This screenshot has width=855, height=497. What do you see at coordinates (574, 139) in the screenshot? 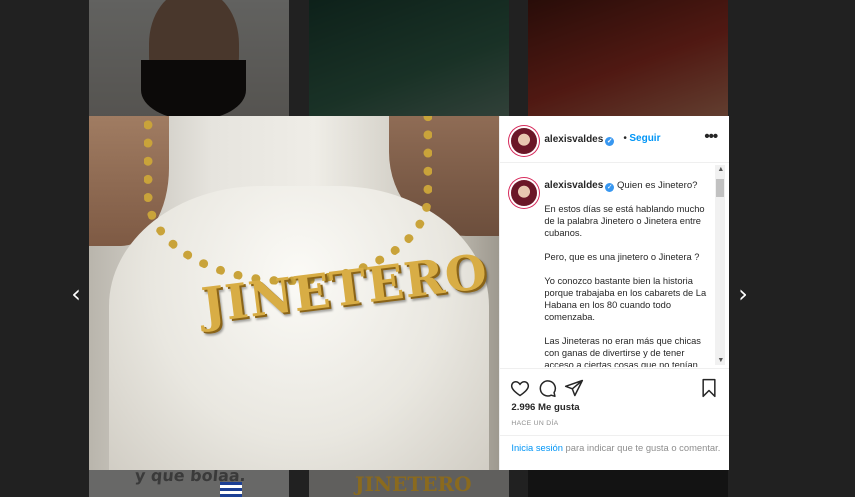
I see `username-text: alexisvaldes` at bounding box center [574, 139].